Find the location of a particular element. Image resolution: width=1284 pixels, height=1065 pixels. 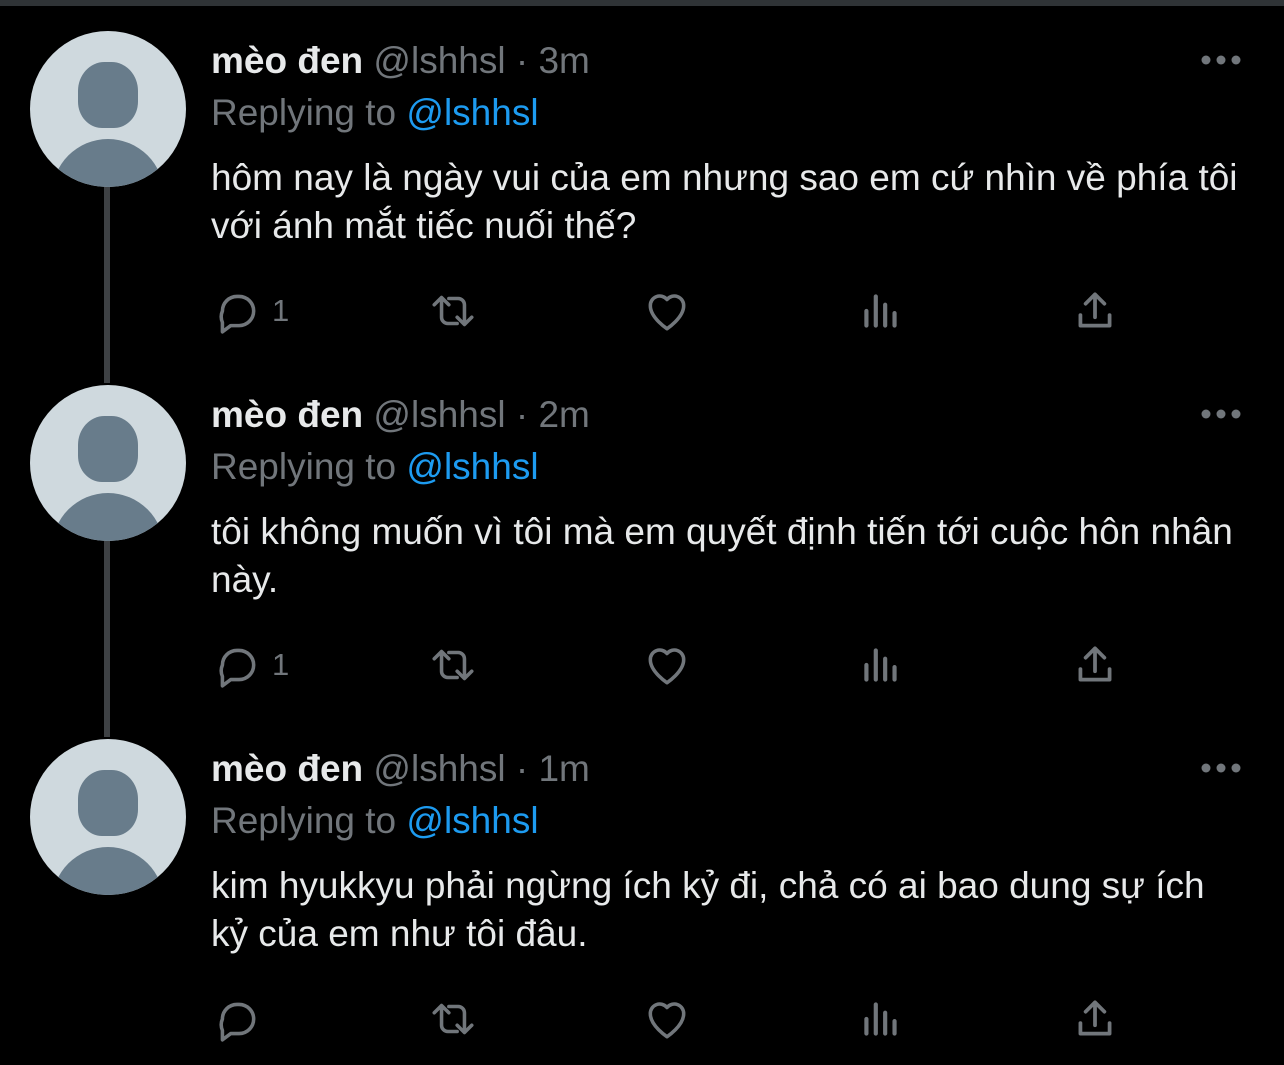

tweet-header: mèo đen @lshhsl · 3m is located at coordinates (400, 61).